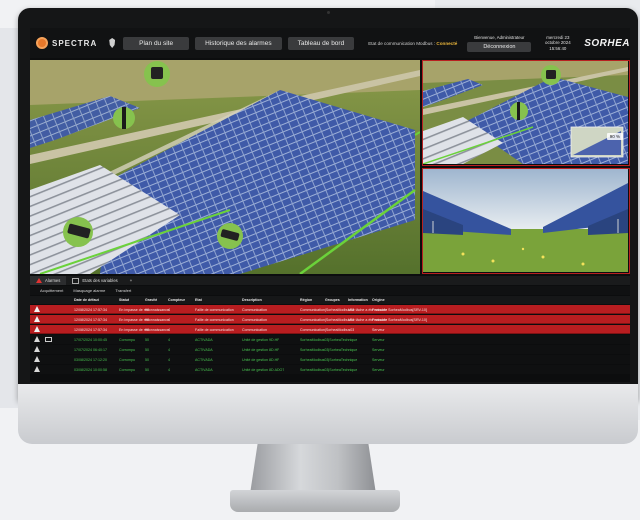  What do you see at coordinates (151, 300) in the screenshot?
I see `column-header: Gravité` at bounding box center [151, 300].